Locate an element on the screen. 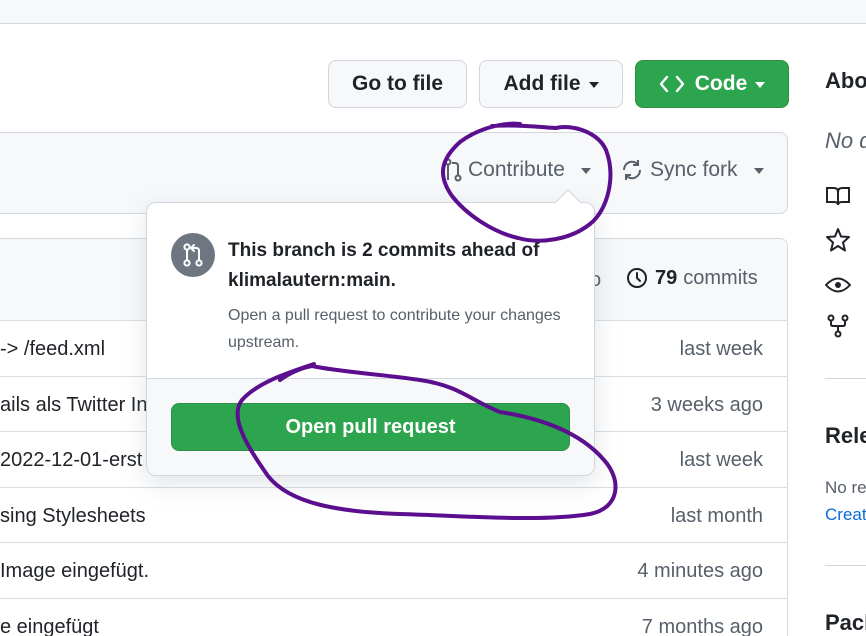  sync-fork-label: Sync fork is located at coordinates (694, 169).